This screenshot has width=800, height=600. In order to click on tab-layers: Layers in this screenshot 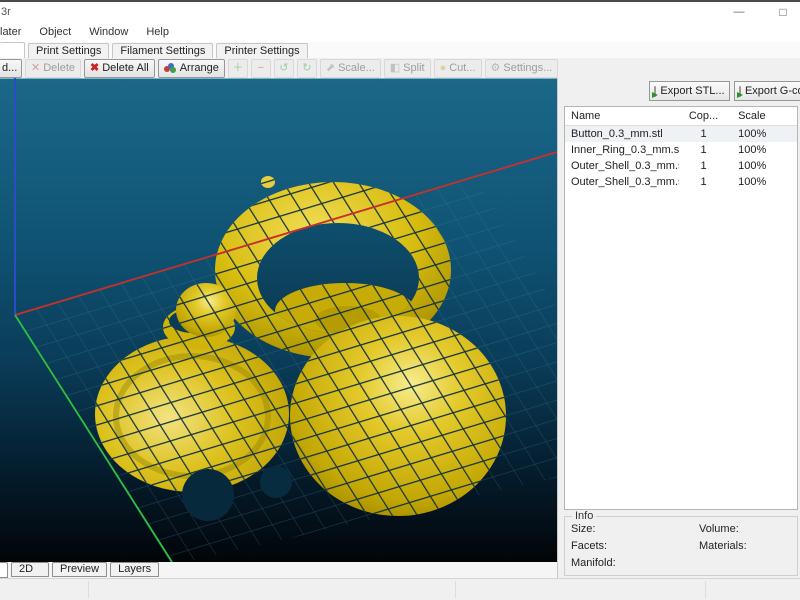, I will do `click(135, 569)`.